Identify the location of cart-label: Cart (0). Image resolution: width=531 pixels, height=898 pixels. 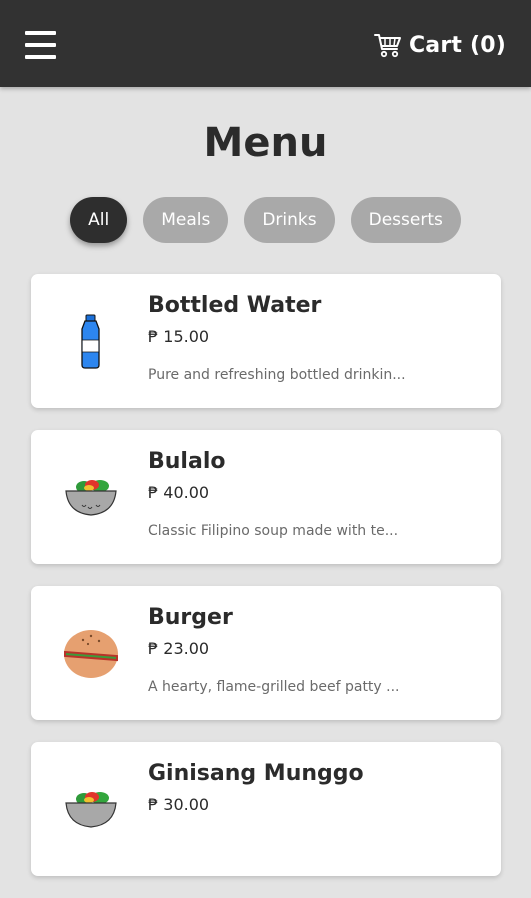
(457, 45).